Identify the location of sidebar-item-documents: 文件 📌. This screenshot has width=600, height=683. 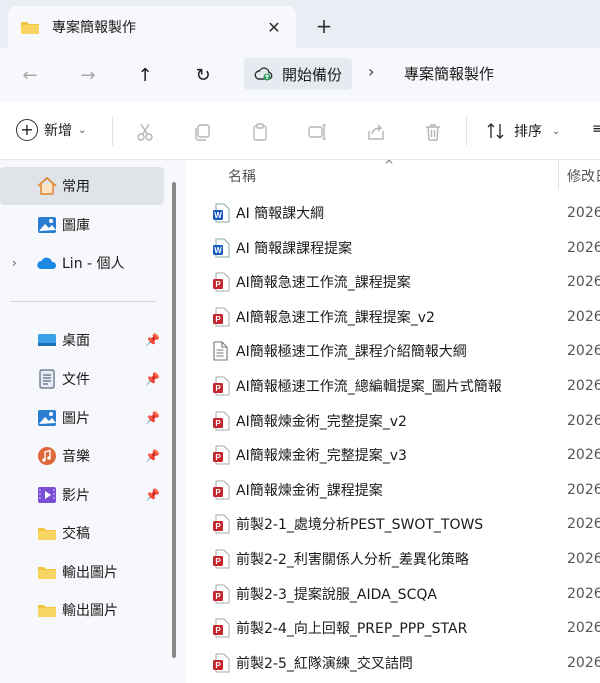
(82, 379).